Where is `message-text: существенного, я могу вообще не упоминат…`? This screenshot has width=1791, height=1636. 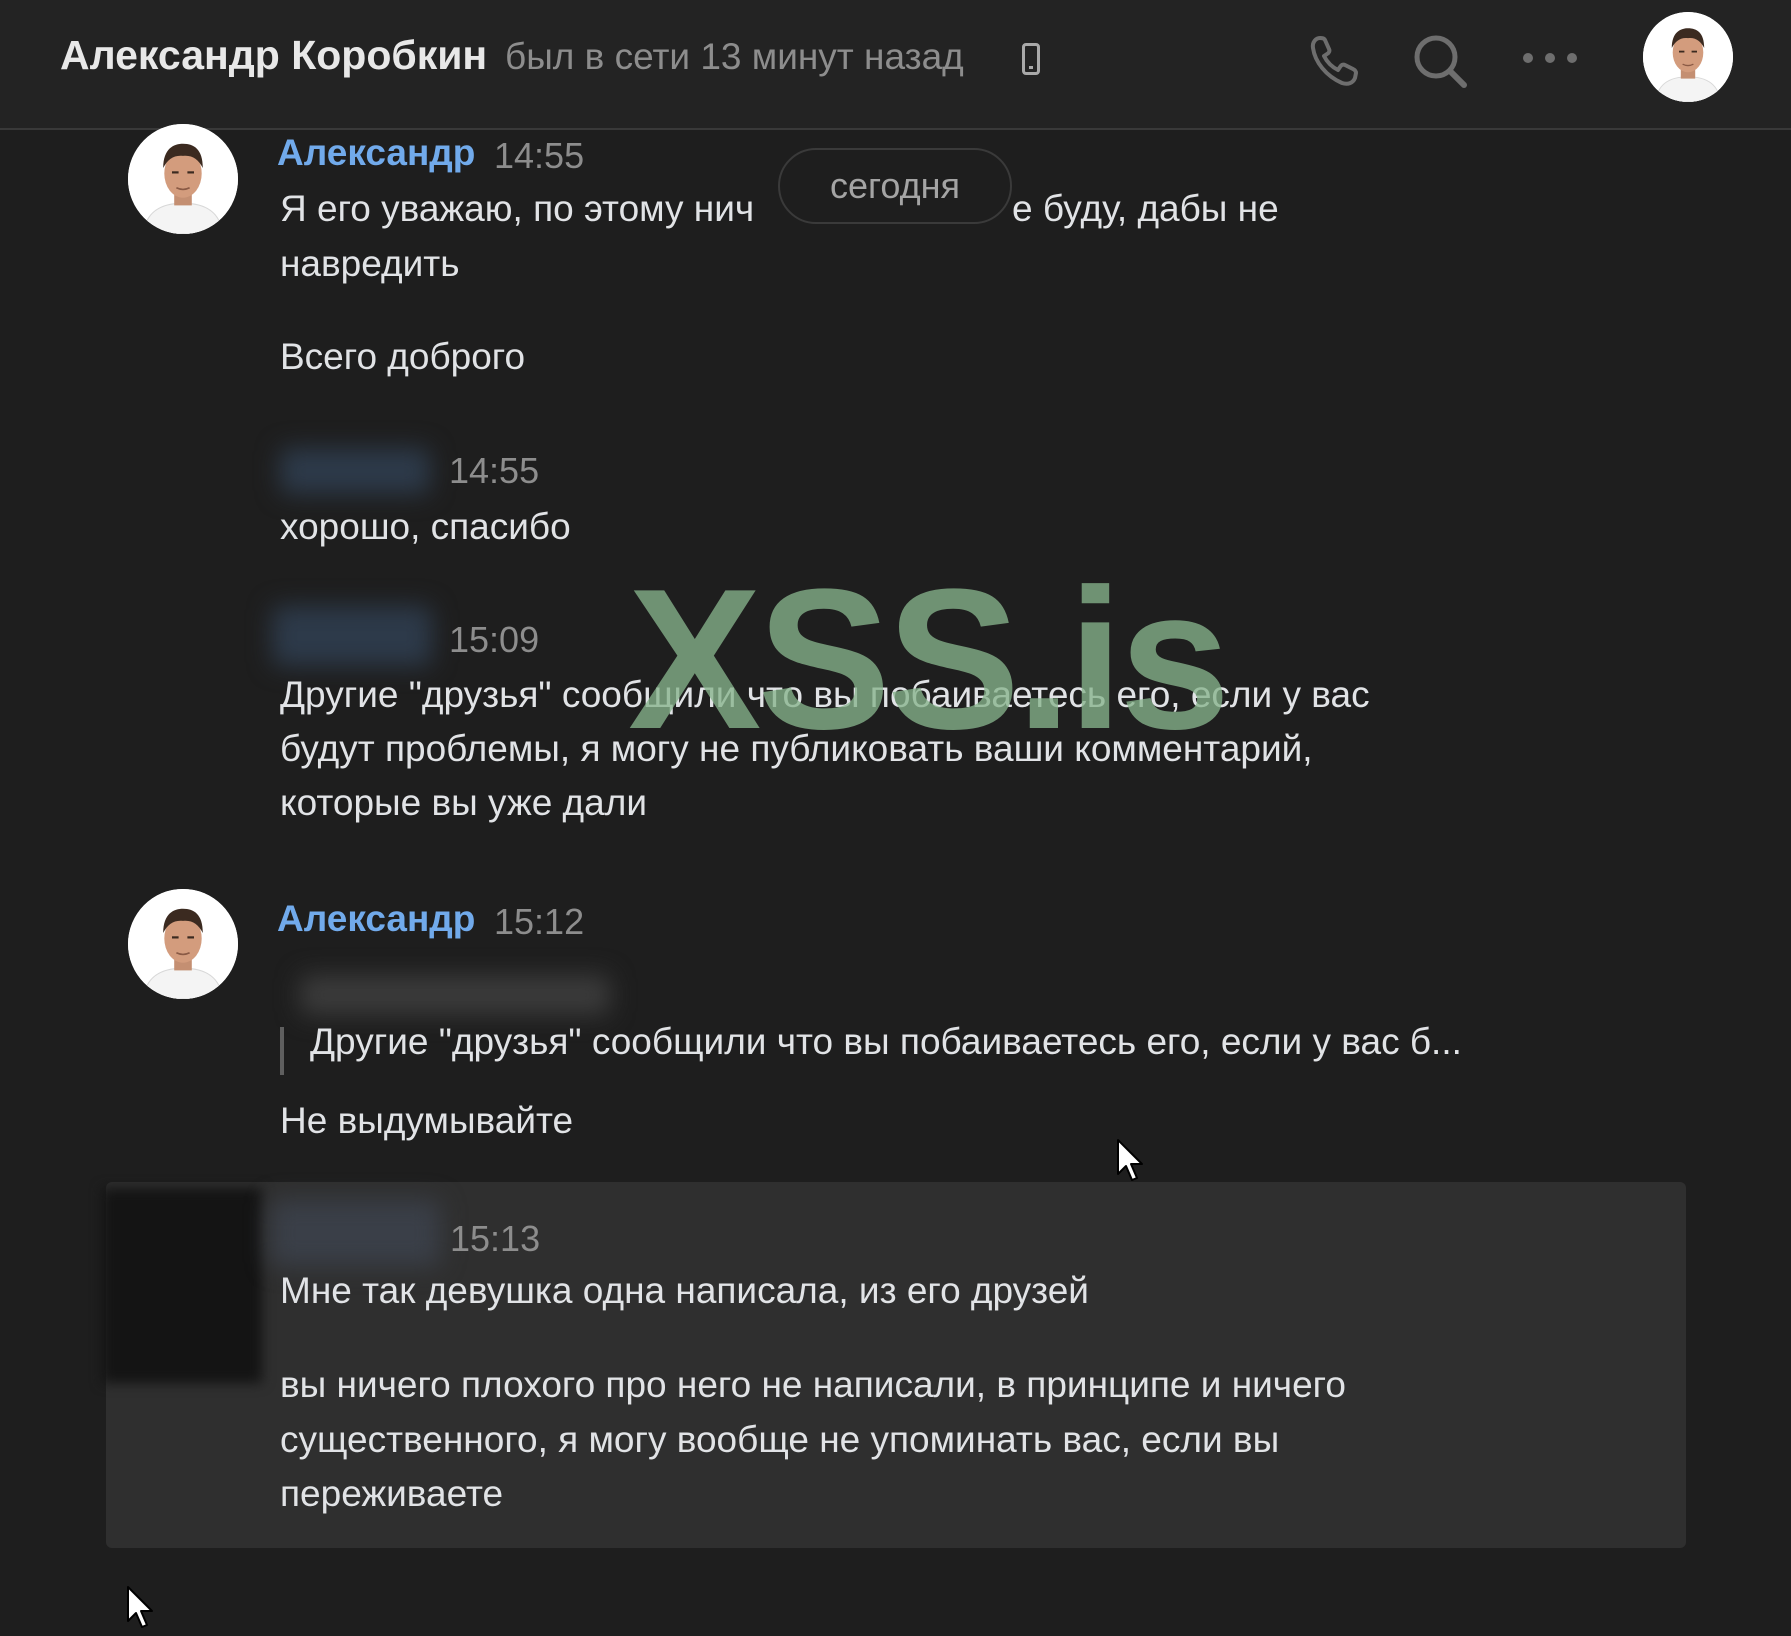
message-text: существенного, я могу вообще не упоминат… is located at coordinates (780, 1439).